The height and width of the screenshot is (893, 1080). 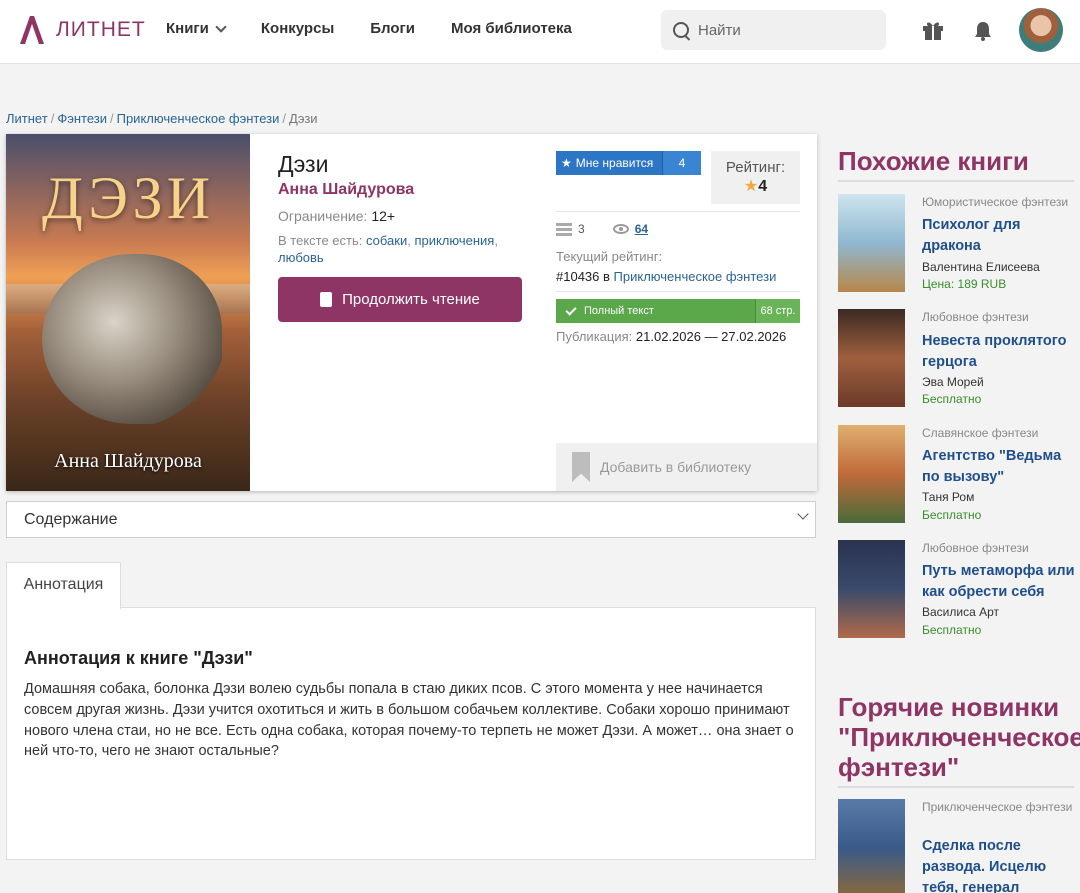 I want to click on search-icon, so click(x=681, y=30).